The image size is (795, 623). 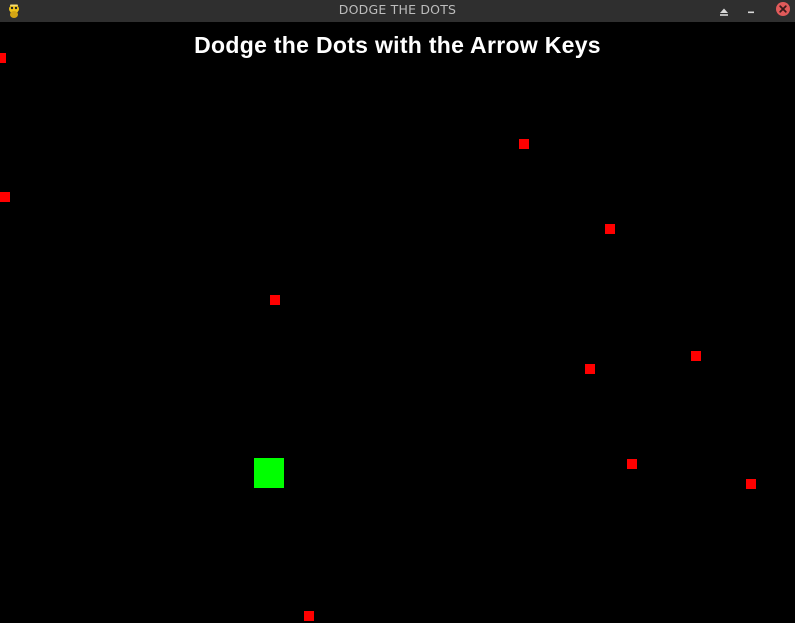 I want to click on close-x-circle-icon, so click(x=783, y=11).